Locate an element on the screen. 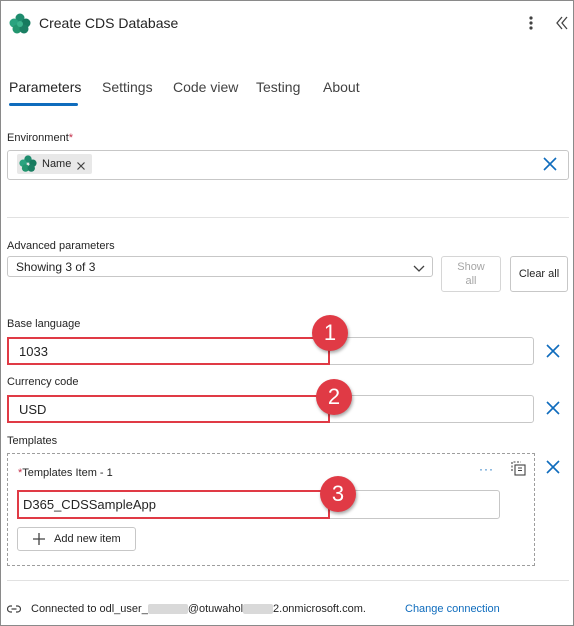 This screenshot has width=574, height=626. clear-all-label: Clear all is located at coordinates (539, 274).